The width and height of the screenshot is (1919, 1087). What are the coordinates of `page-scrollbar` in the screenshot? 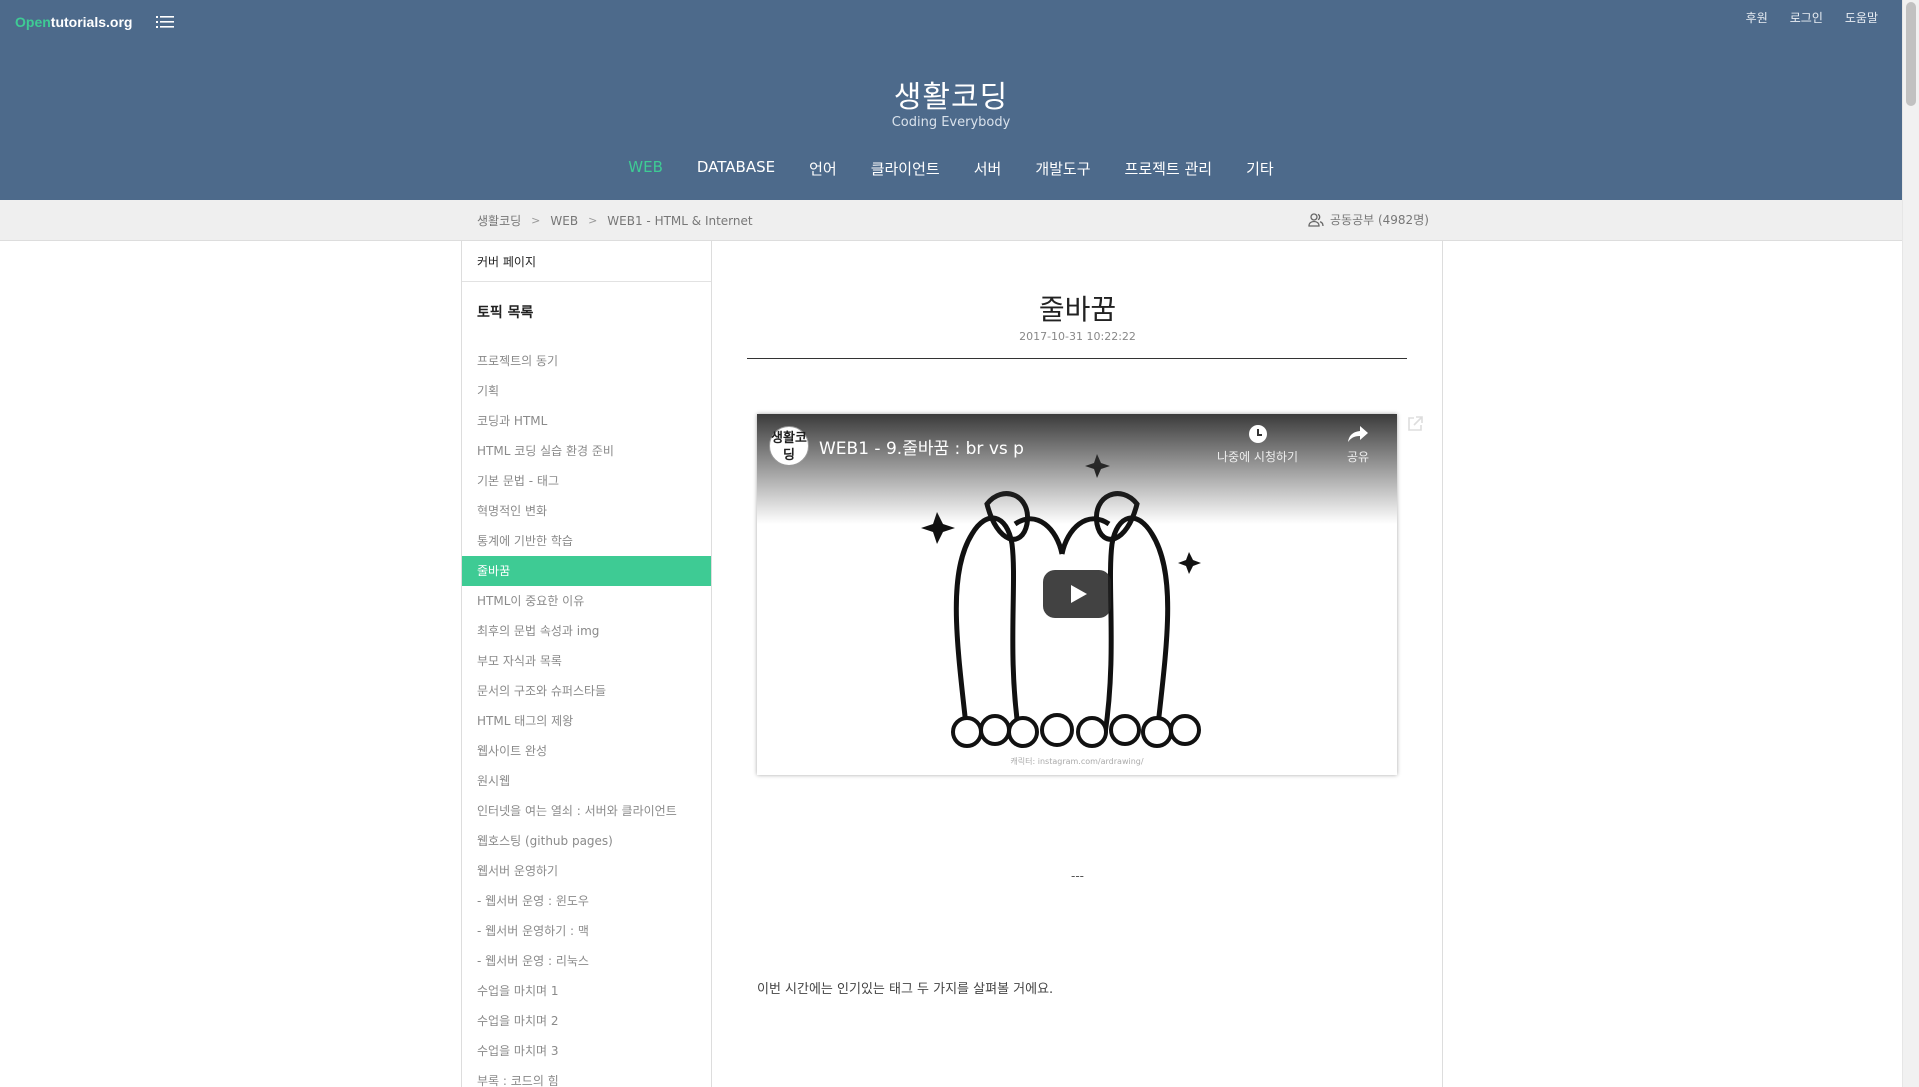 It's located at (1910, 543).